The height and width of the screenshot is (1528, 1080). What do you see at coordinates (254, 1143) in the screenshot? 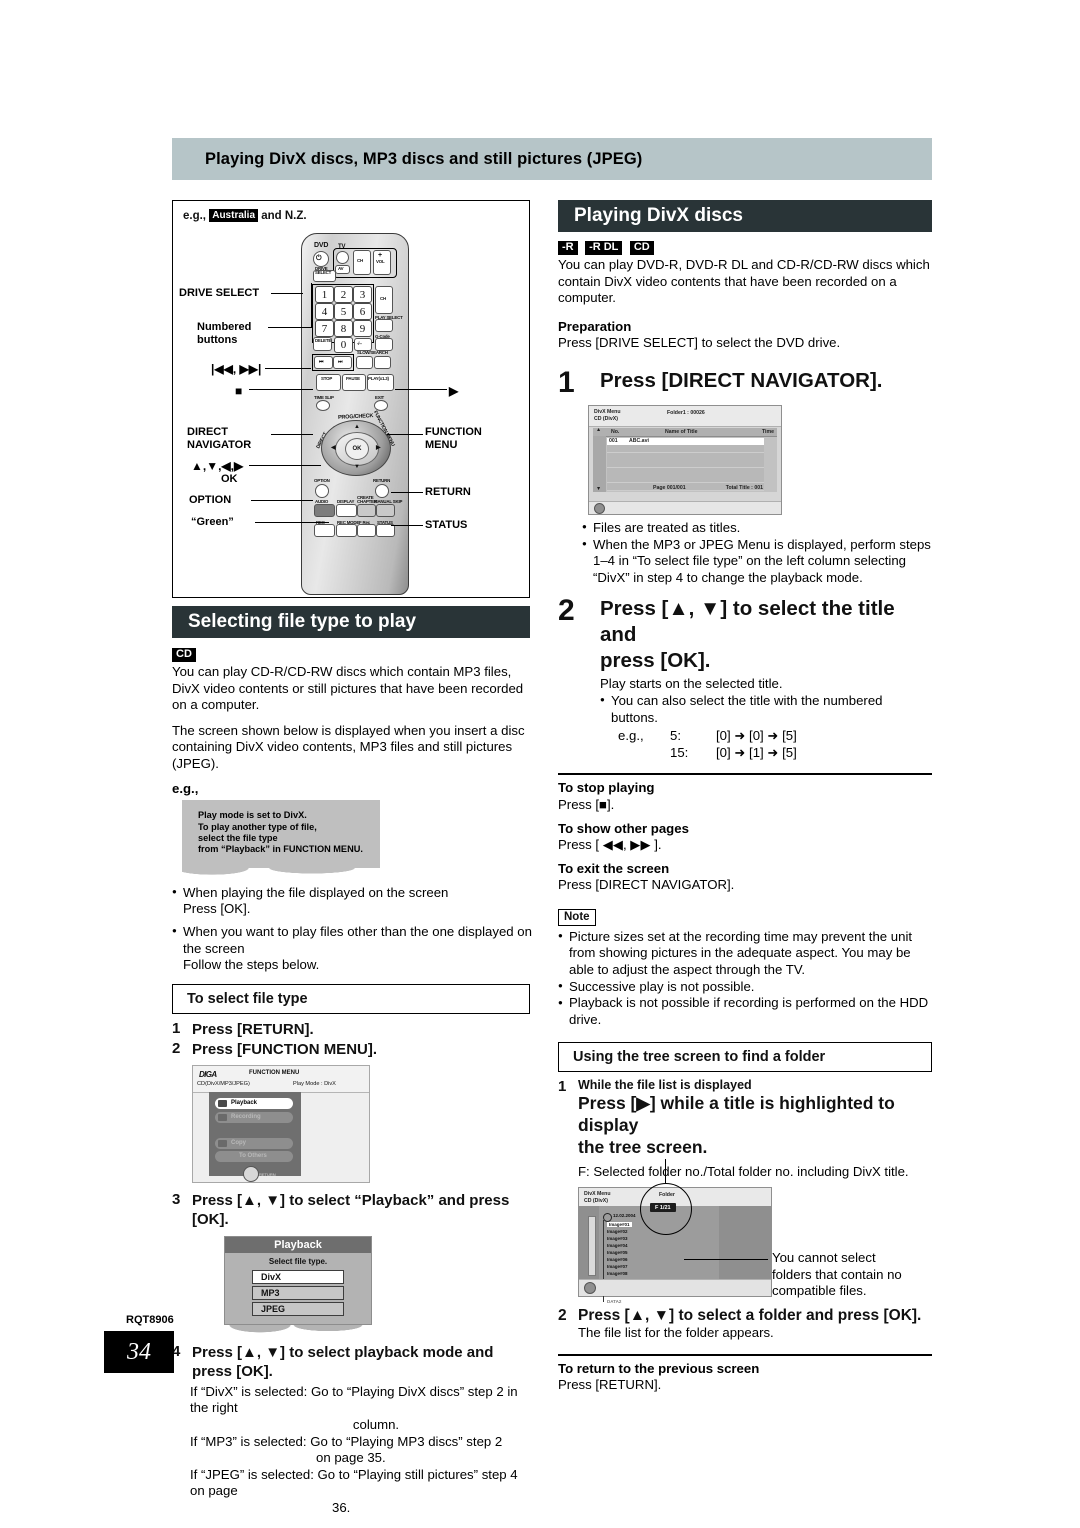
I see `function-menu-item-copy: Copy` at bounding box center [254, 1143].